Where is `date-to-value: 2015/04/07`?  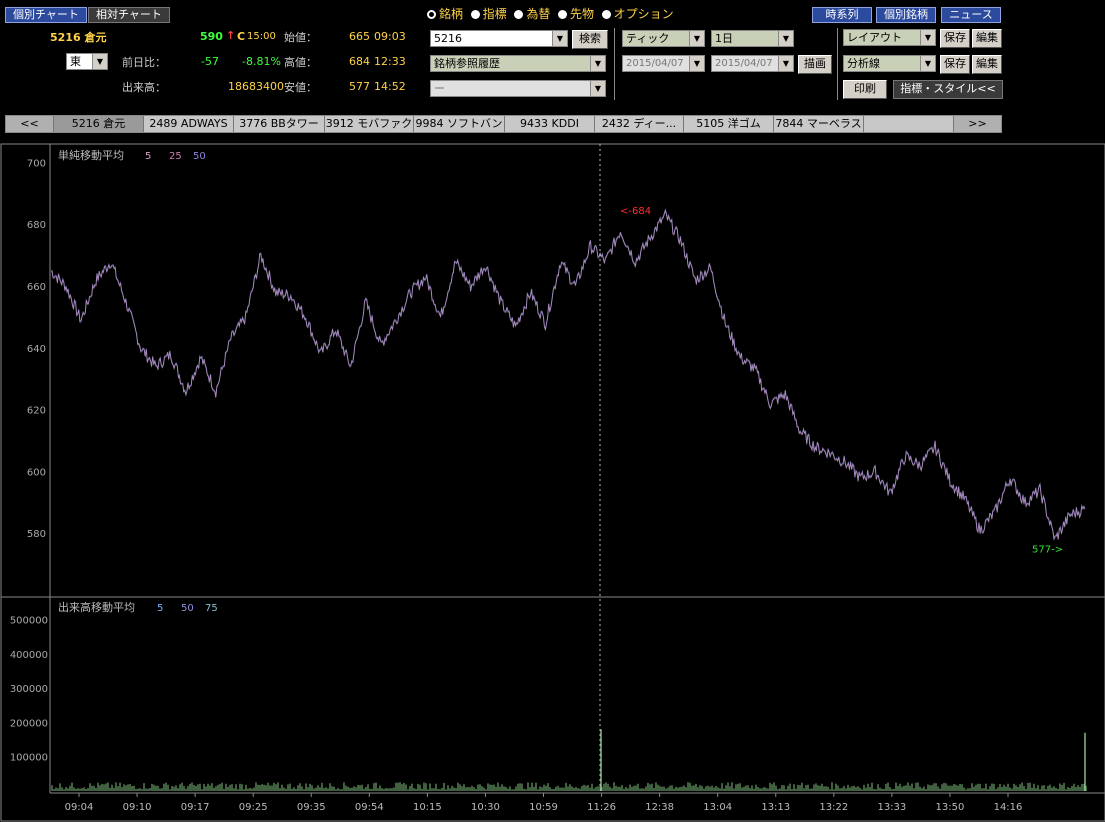 date-to-value: 2015/04/07 is located at coordinates (744, 63).